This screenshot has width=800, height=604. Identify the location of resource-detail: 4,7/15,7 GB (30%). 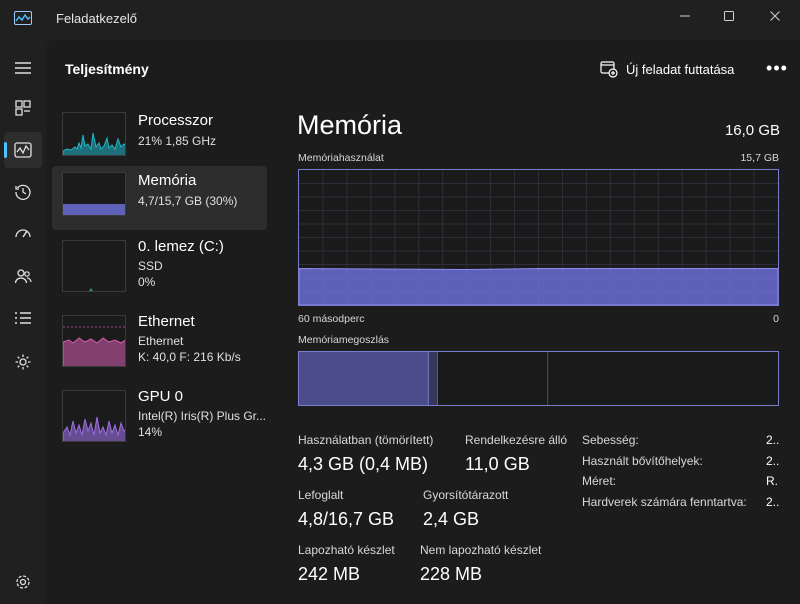
(188, 201).